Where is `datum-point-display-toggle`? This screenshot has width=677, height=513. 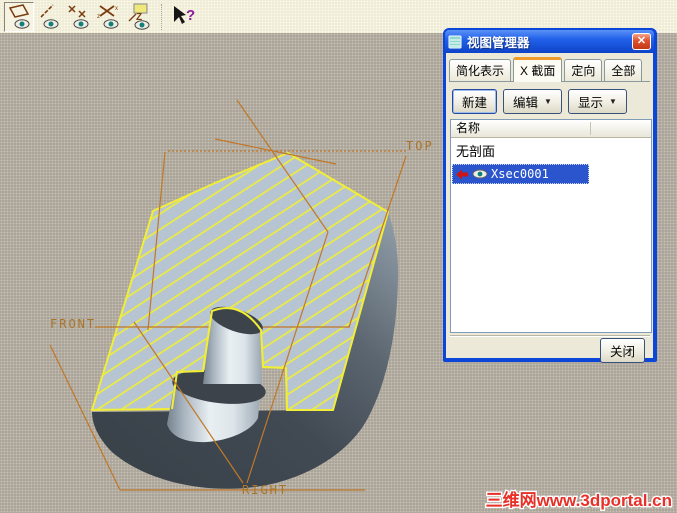 datum-point-display-toggle is located at coordinates (79, 17).